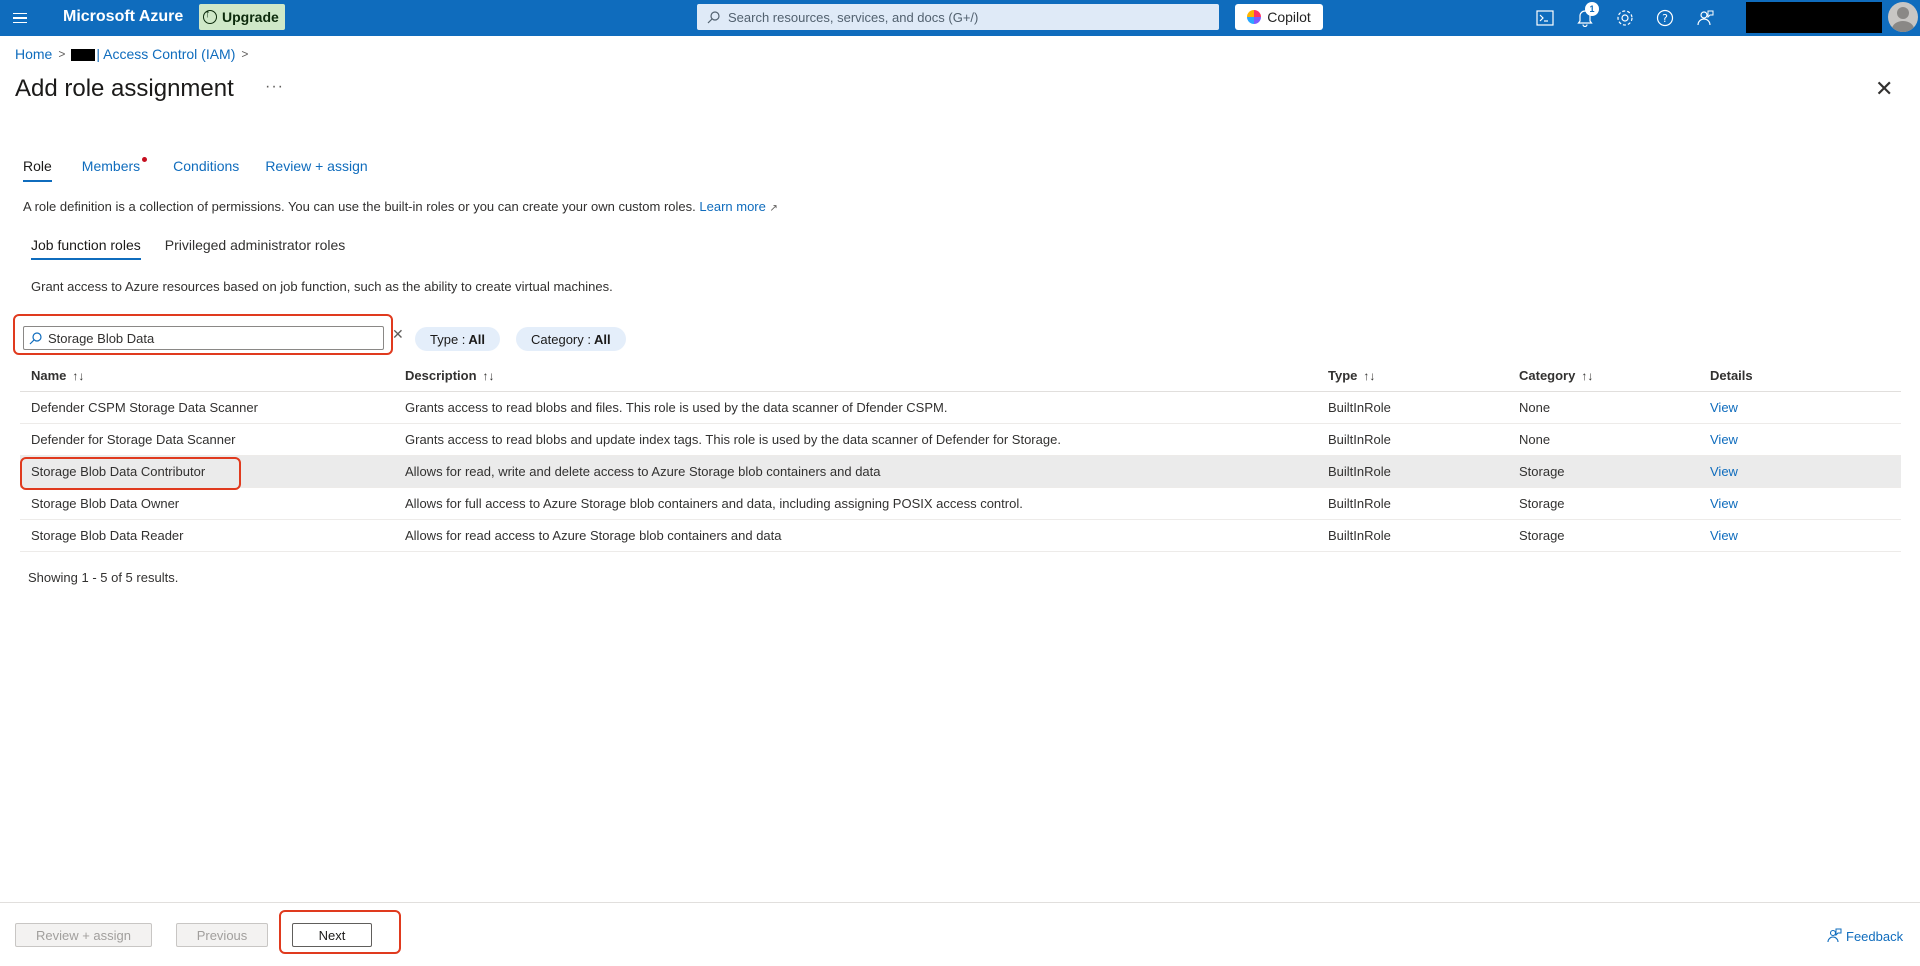 The height and width of the screenshot is (966, 1920). What do you see at coordinates (602, 339) in the screenshot?
I see `category-filter-value: All` at bounding box center [602, 339].